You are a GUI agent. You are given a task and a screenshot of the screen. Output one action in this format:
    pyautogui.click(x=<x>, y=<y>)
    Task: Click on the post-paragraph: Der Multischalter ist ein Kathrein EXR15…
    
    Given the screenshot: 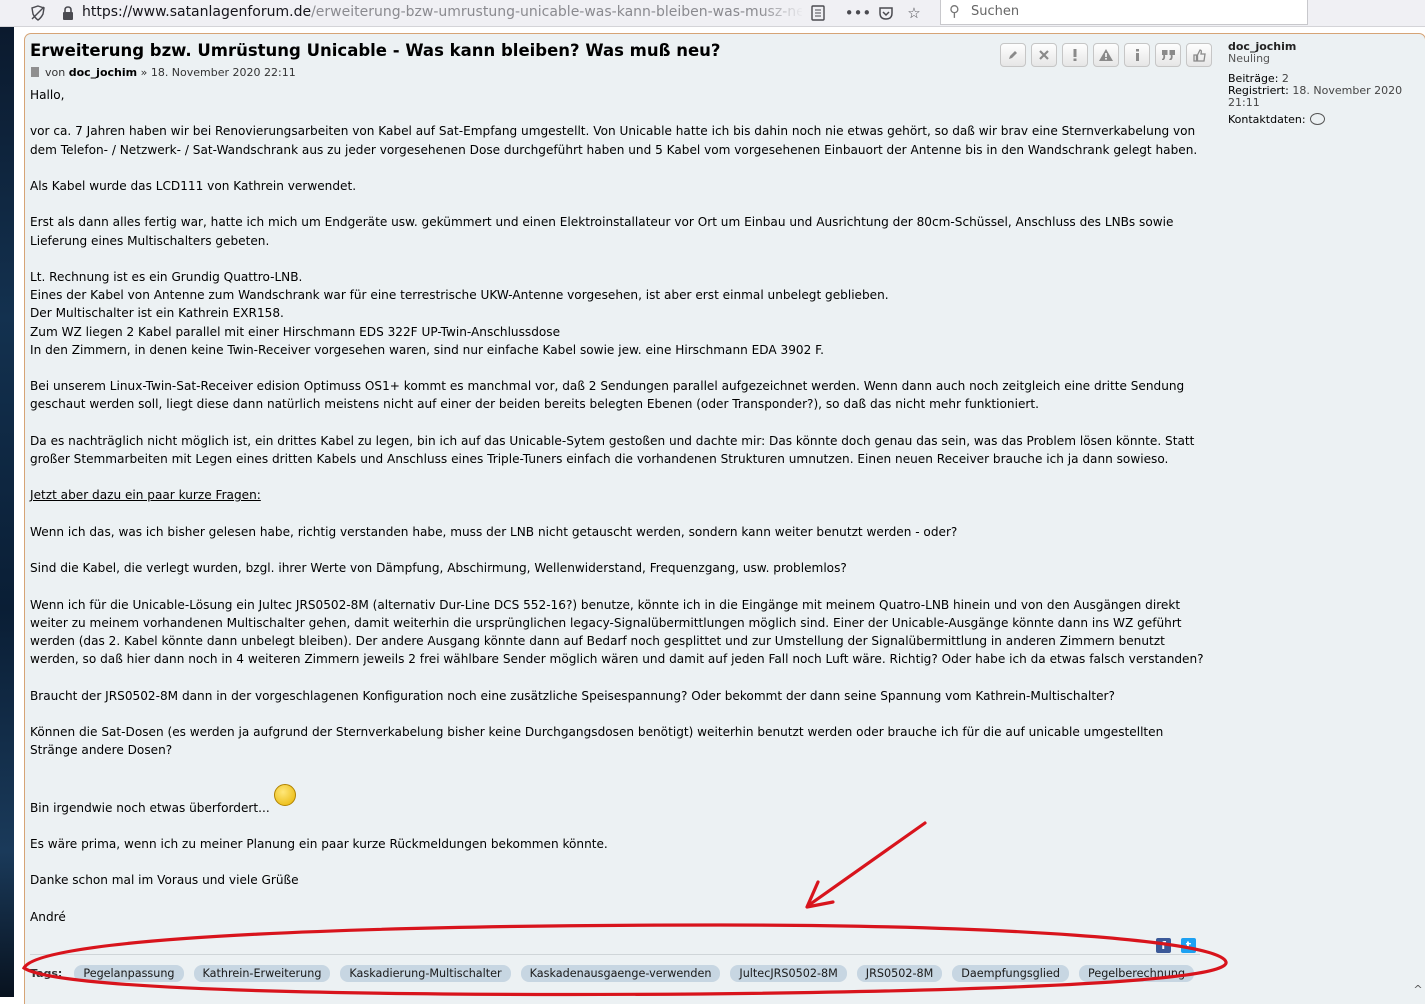 What is the action you would take?
    pyautogui.click(x=157, y=313)
    